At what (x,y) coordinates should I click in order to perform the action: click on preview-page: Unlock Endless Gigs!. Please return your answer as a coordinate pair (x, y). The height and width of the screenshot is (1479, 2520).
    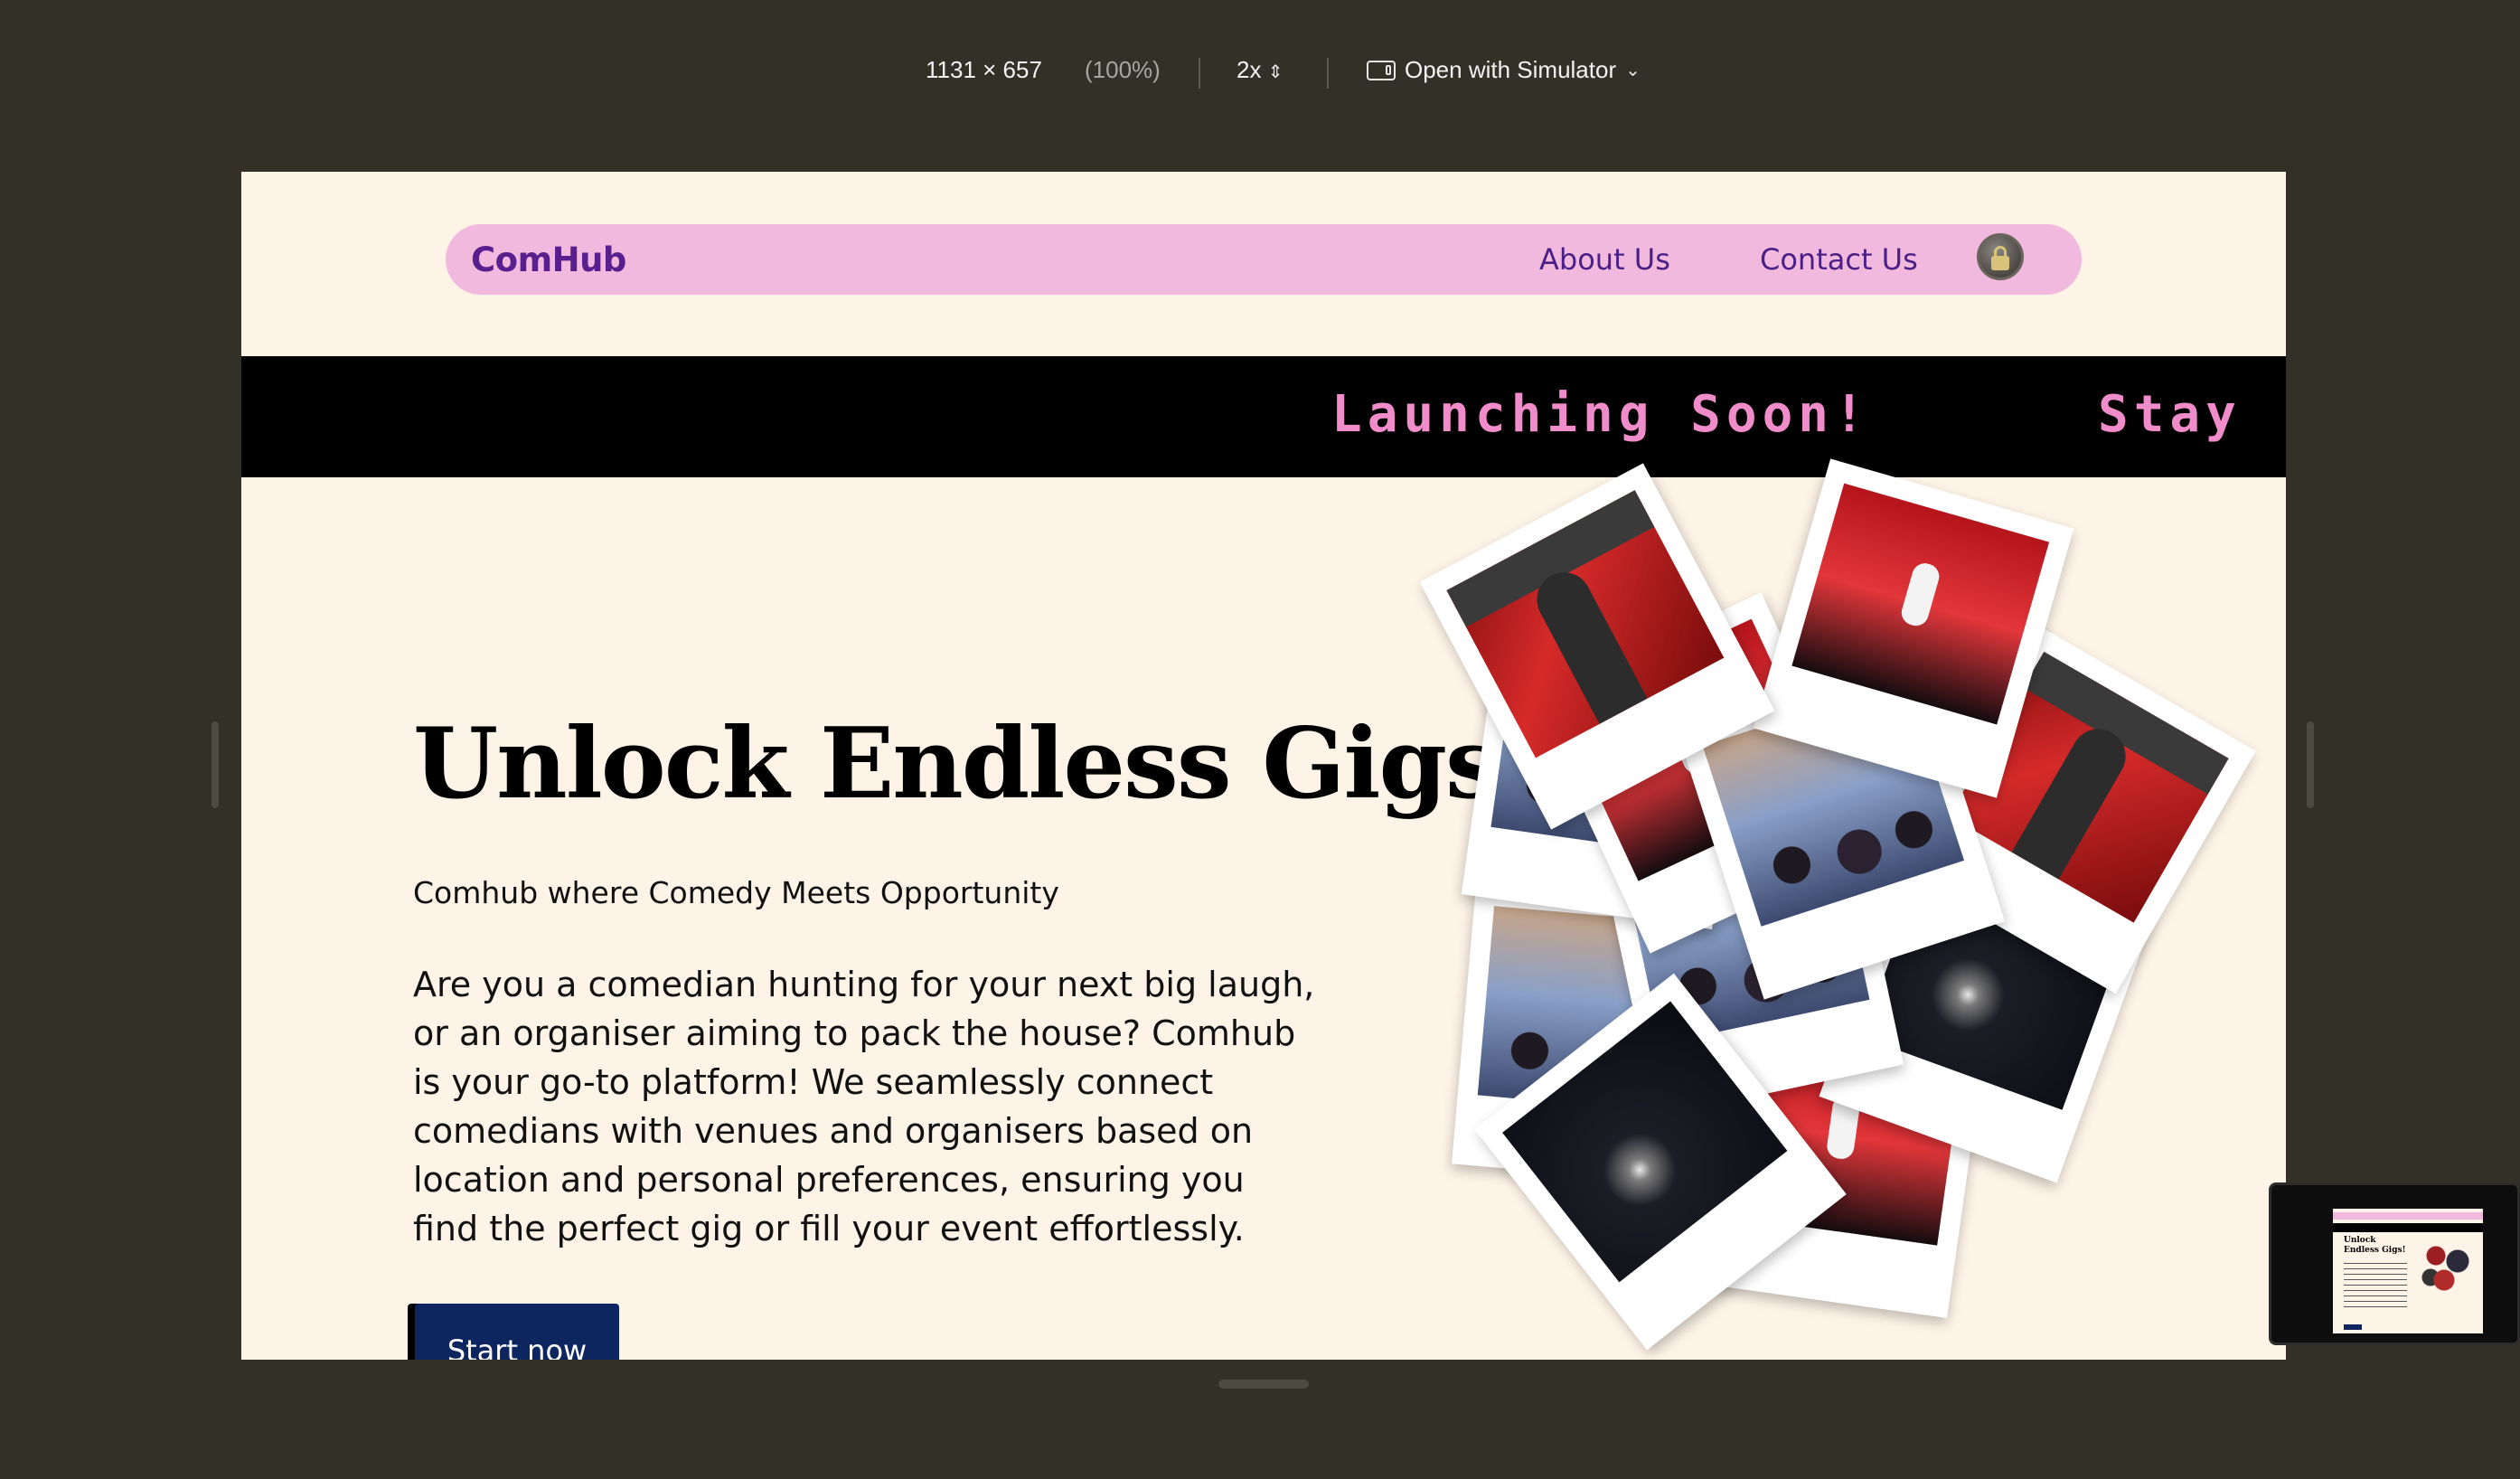
    Looking at the image, I should click on (2408, 1271).